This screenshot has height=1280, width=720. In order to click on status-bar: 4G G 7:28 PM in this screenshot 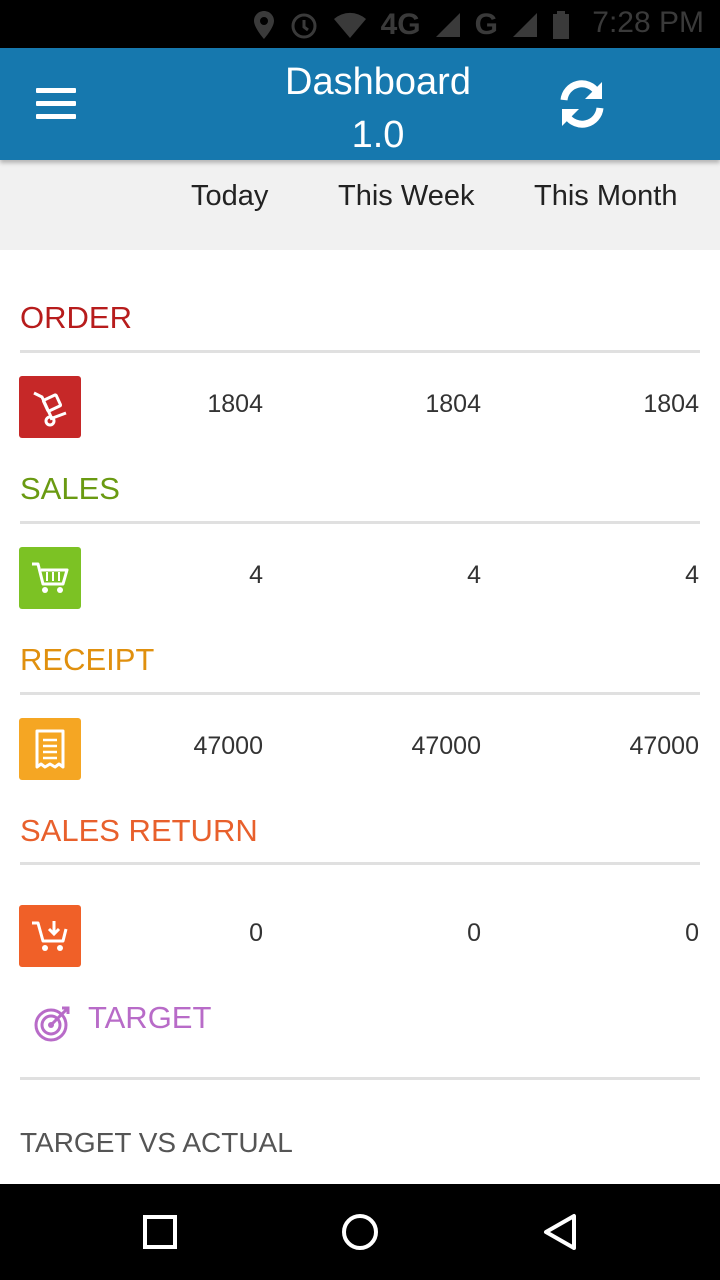, I will do `click(360, 24)`.